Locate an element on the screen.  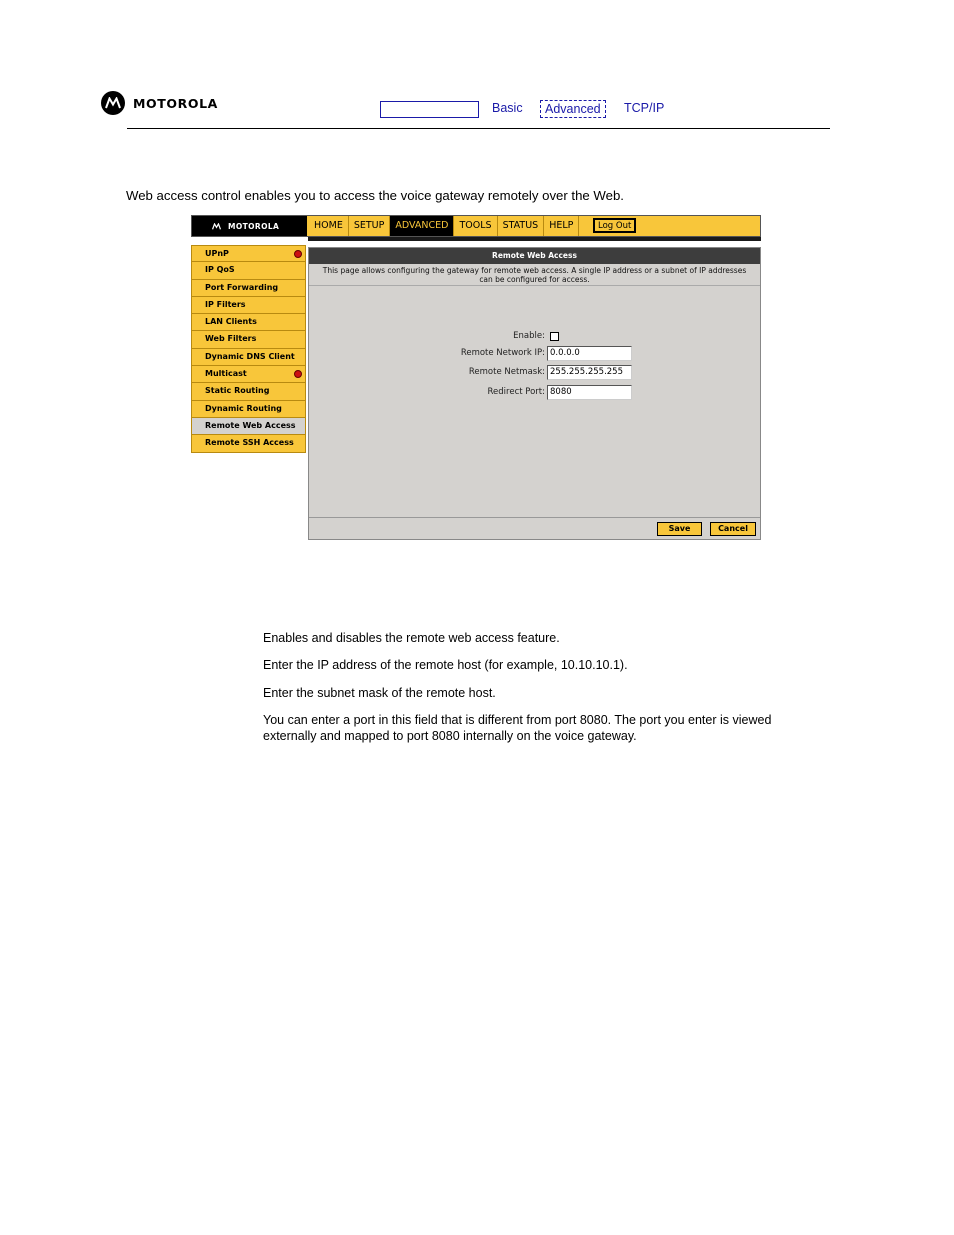
app-logo: MOTOROLA is located at coordinates (249, 226).